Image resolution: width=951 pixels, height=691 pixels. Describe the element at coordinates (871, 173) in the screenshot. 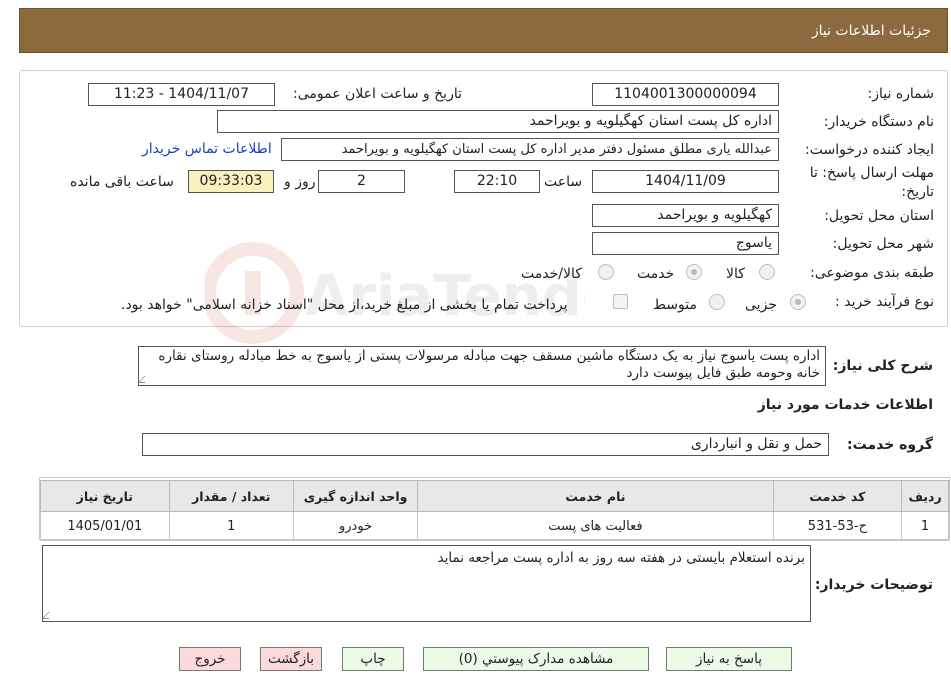

I see `deadline-label-line1: مهلت ارسال پاسخ: تا` at that location.